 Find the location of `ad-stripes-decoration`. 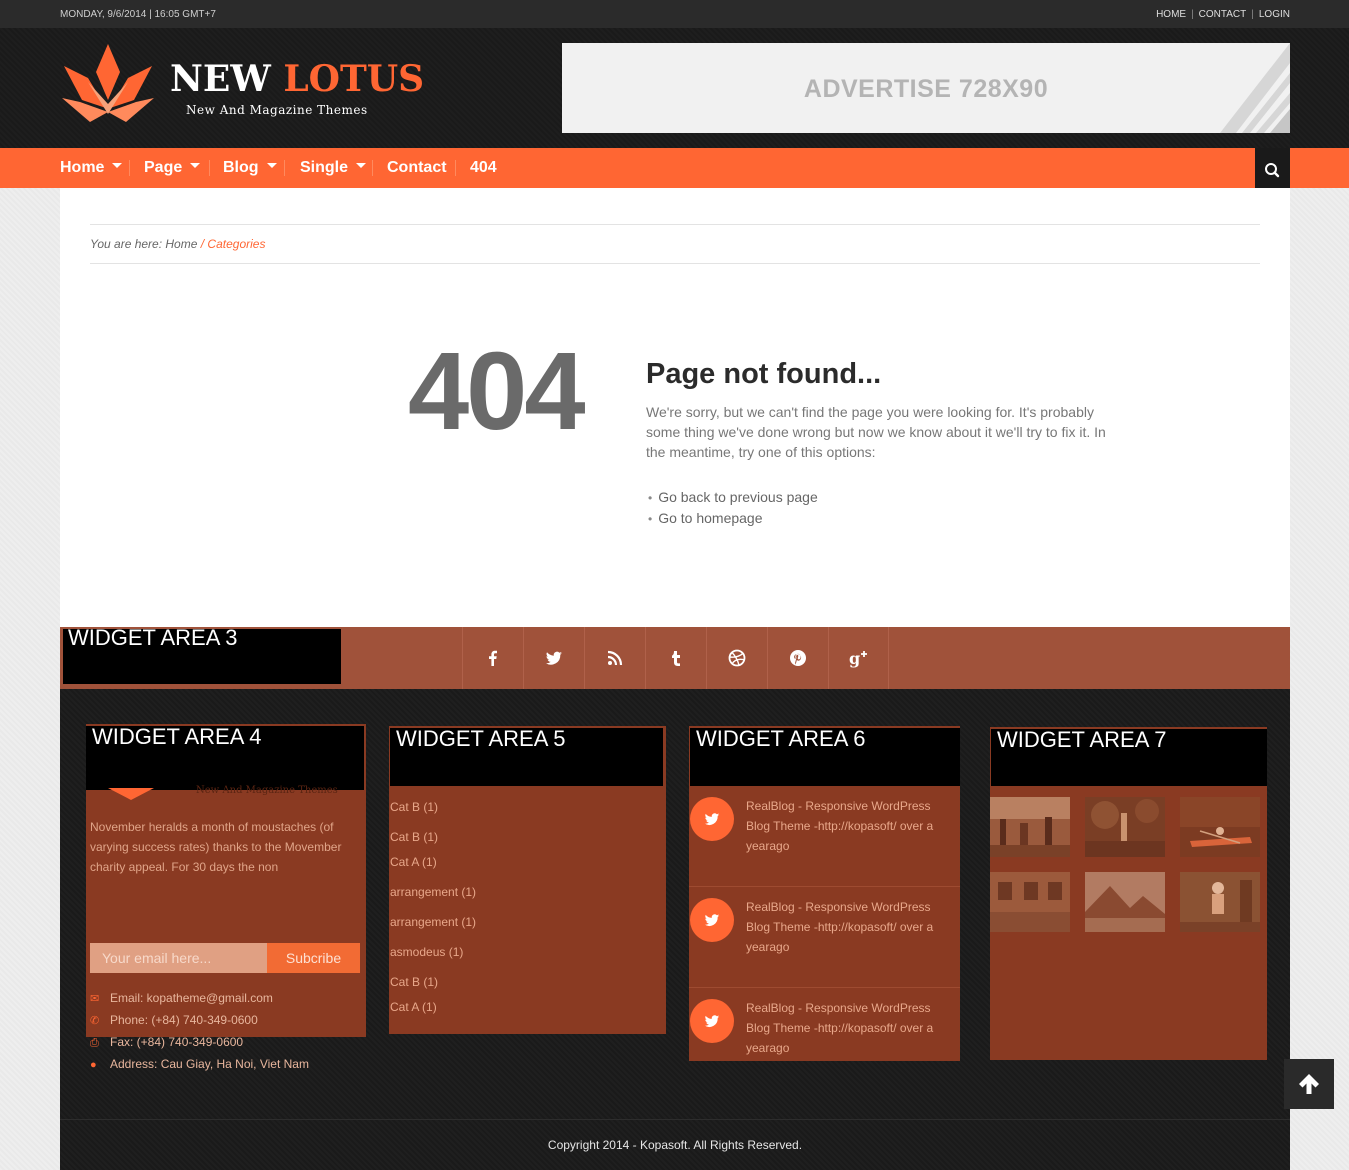

ad-stripes-decoration is located at coordinates (1255, 88).